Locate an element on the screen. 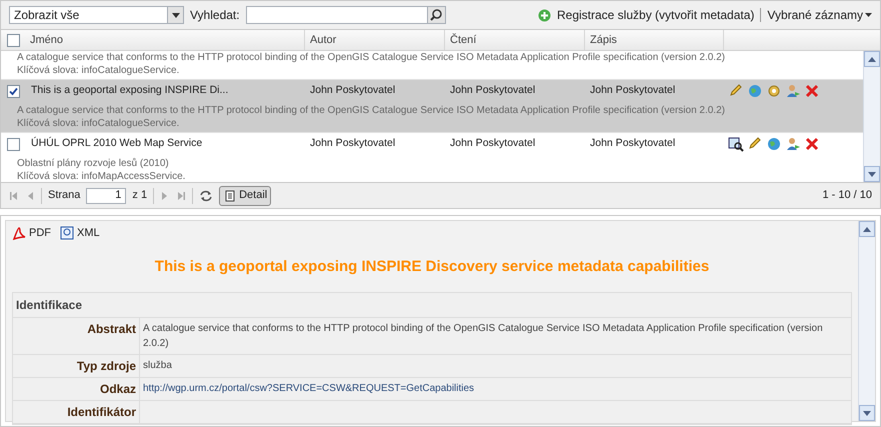 This screenshot has height=427, width=881. section-heading: Identifikace is located at coordinates (432, 305).